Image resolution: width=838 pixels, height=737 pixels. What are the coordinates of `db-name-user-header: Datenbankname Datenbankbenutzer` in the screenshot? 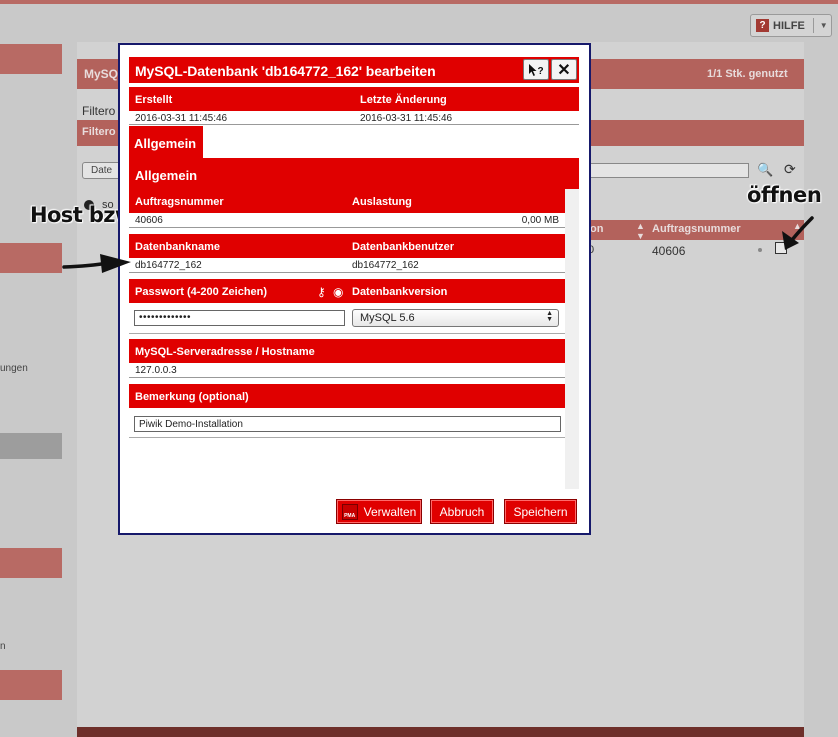 It's located at (347, 246).